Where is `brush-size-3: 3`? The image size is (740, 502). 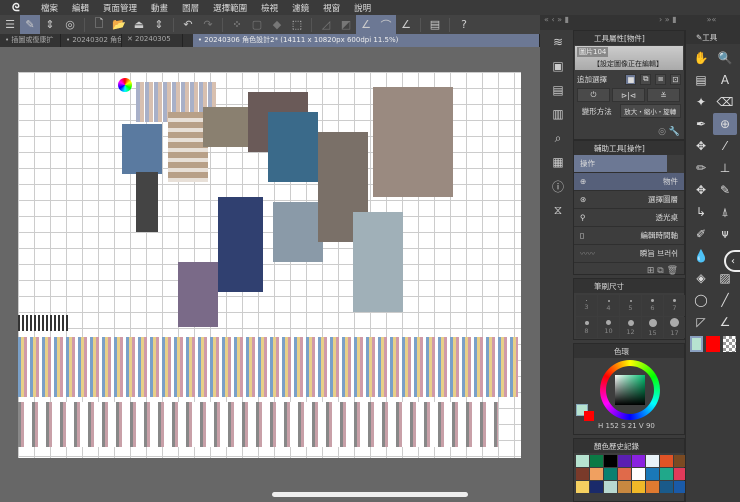
brush-size-3: 3 is located at coordinates (586, 305).